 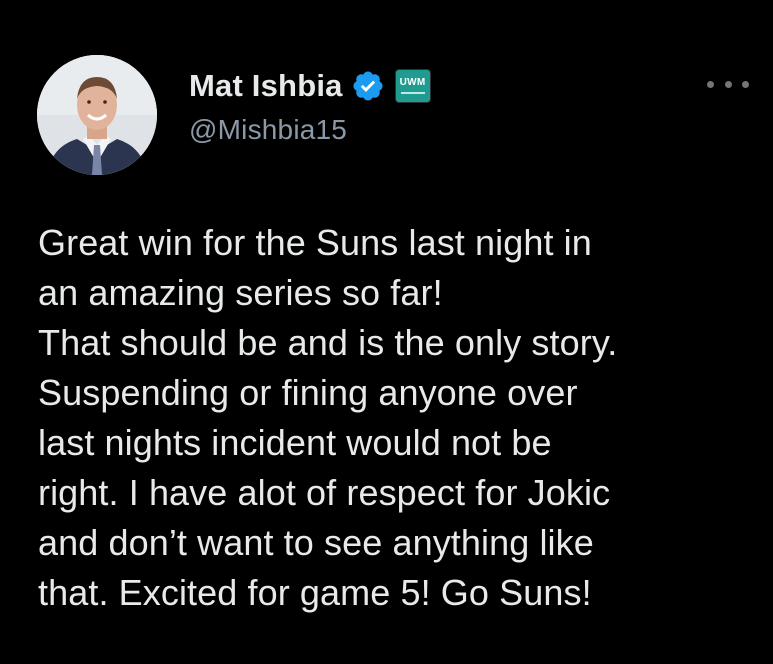 What do you see at coordinates (308, 392) in the screenshot?
I see `tweet-text-line: Suspending or fining anyone over` at bounding box center [308, 392].